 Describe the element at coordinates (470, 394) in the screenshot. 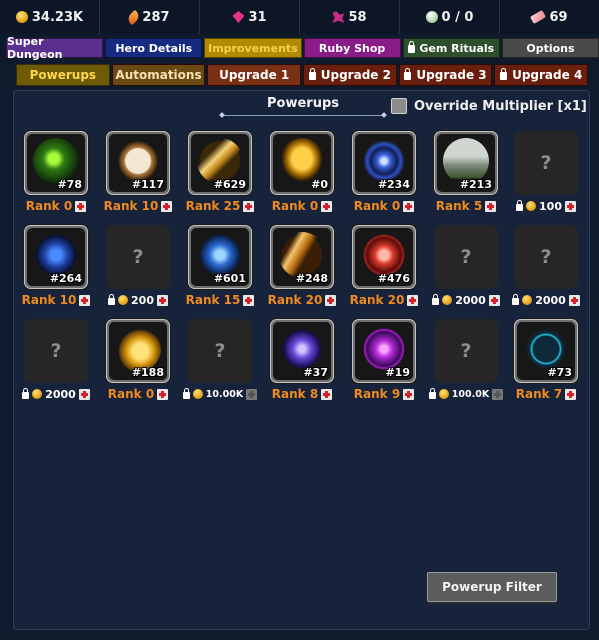

I see `unlock-cost: 100.0K` at that location.